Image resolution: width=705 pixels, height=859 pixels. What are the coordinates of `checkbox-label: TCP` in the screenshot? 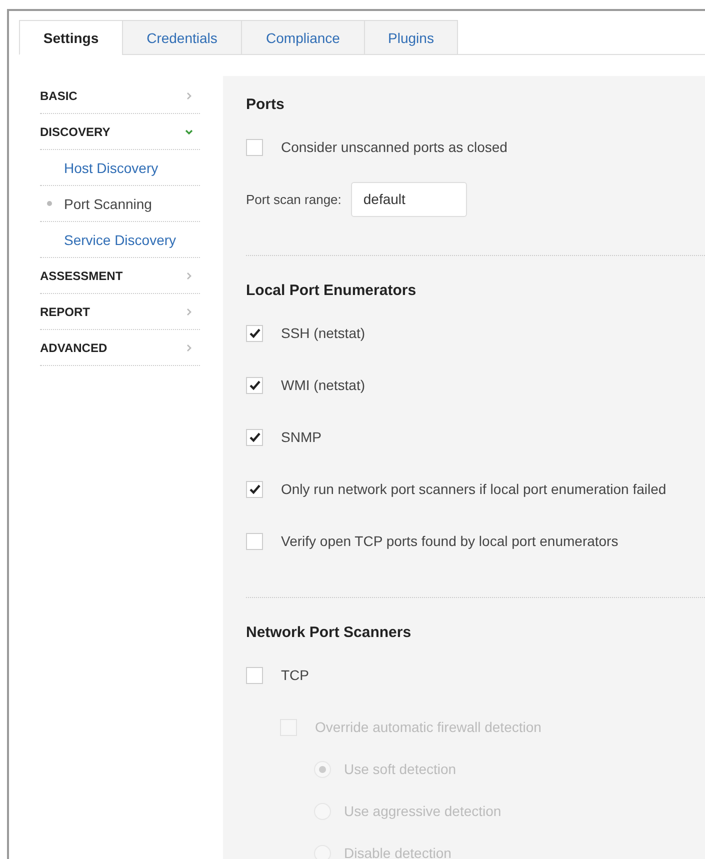 It's located at (295, 675).